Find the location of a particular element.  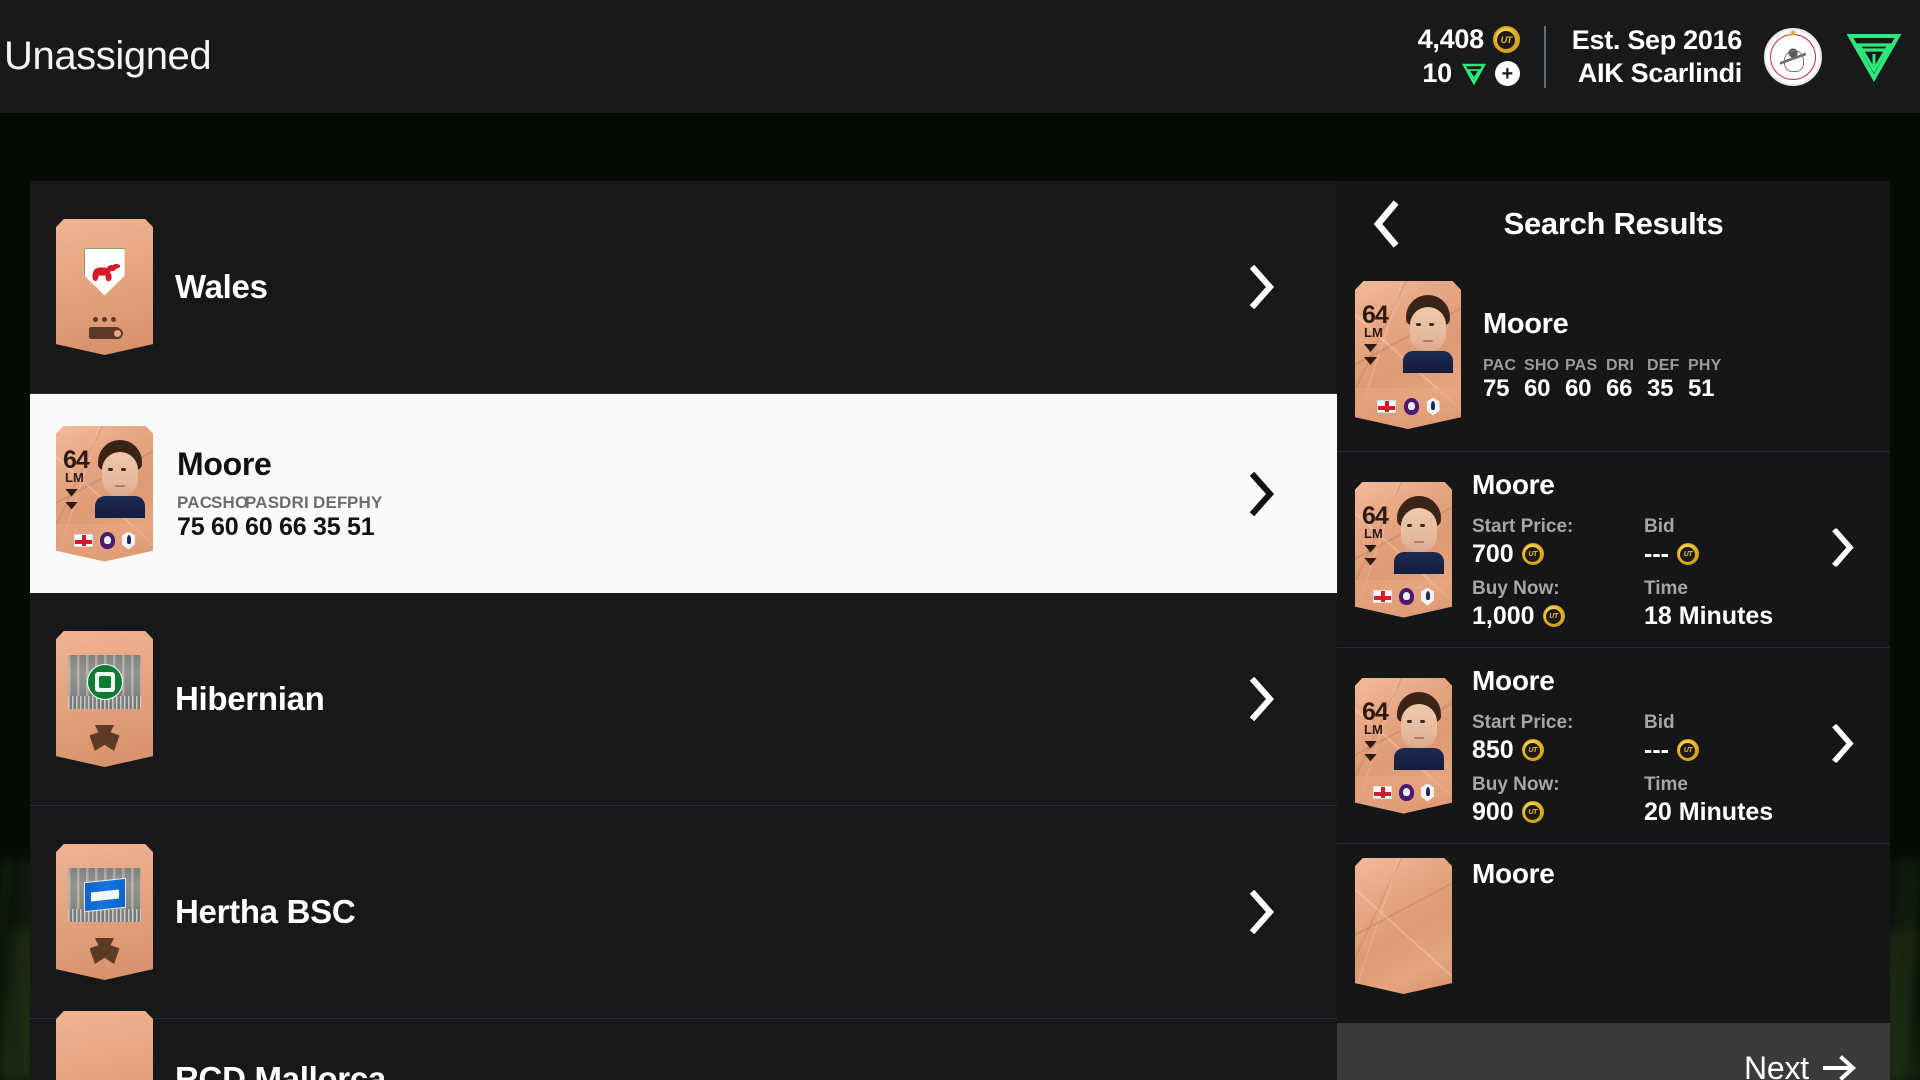

list-item: Hibernian is located at coordinates (683, 699).